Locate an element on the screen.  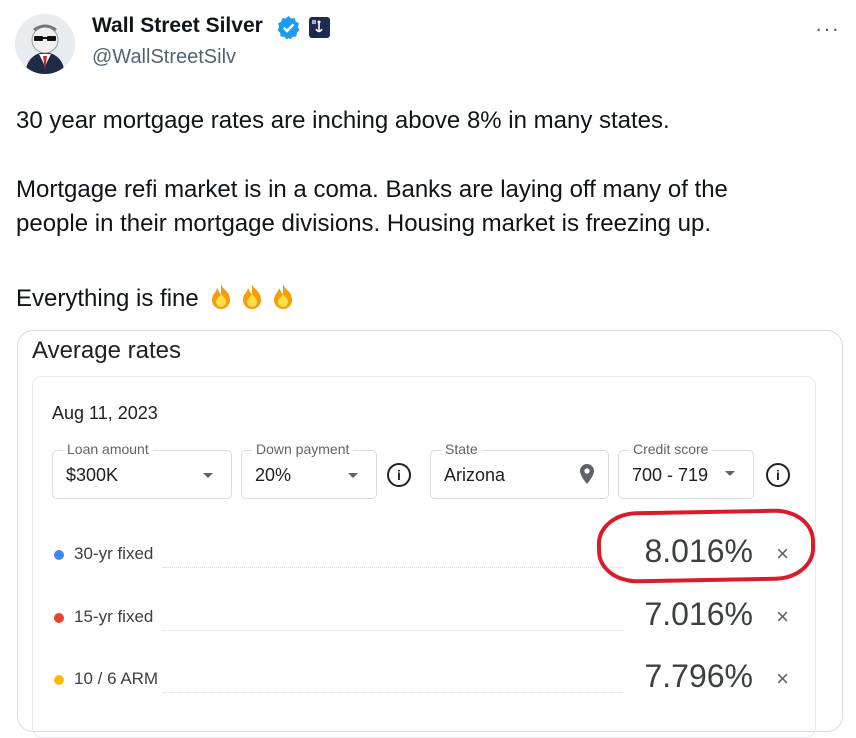
down-payment-label: Down payment is located at coordinates (303, 449).